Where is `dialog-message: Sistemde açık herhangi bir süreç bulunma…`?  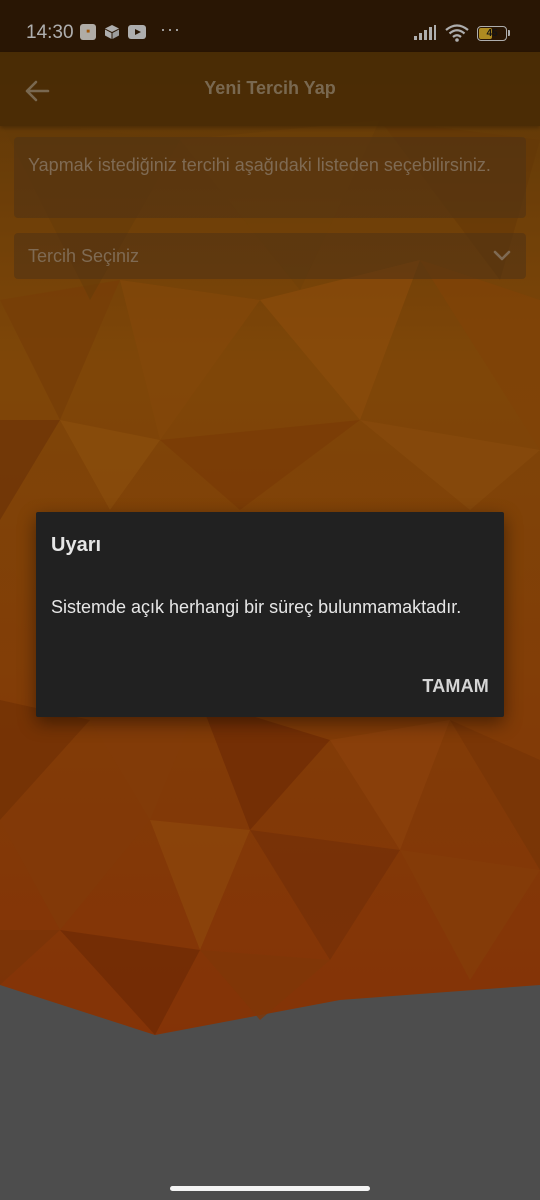 dialog-message: Sistemde açık herhangi bir süreç bulunma… is located at coordinates (256, 607).